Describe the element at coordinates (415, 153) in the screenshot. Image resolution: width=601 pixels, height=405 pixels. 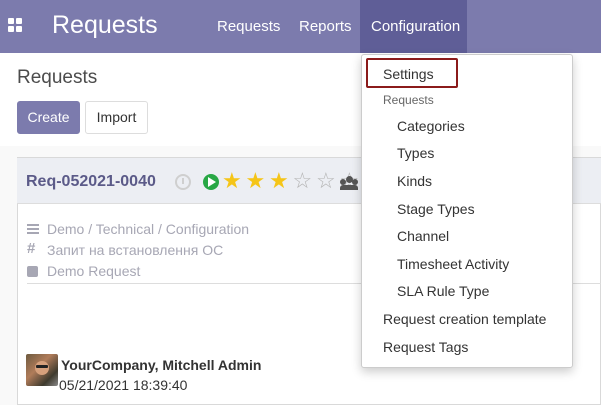
I see `menu-item-types: Types` at that location.